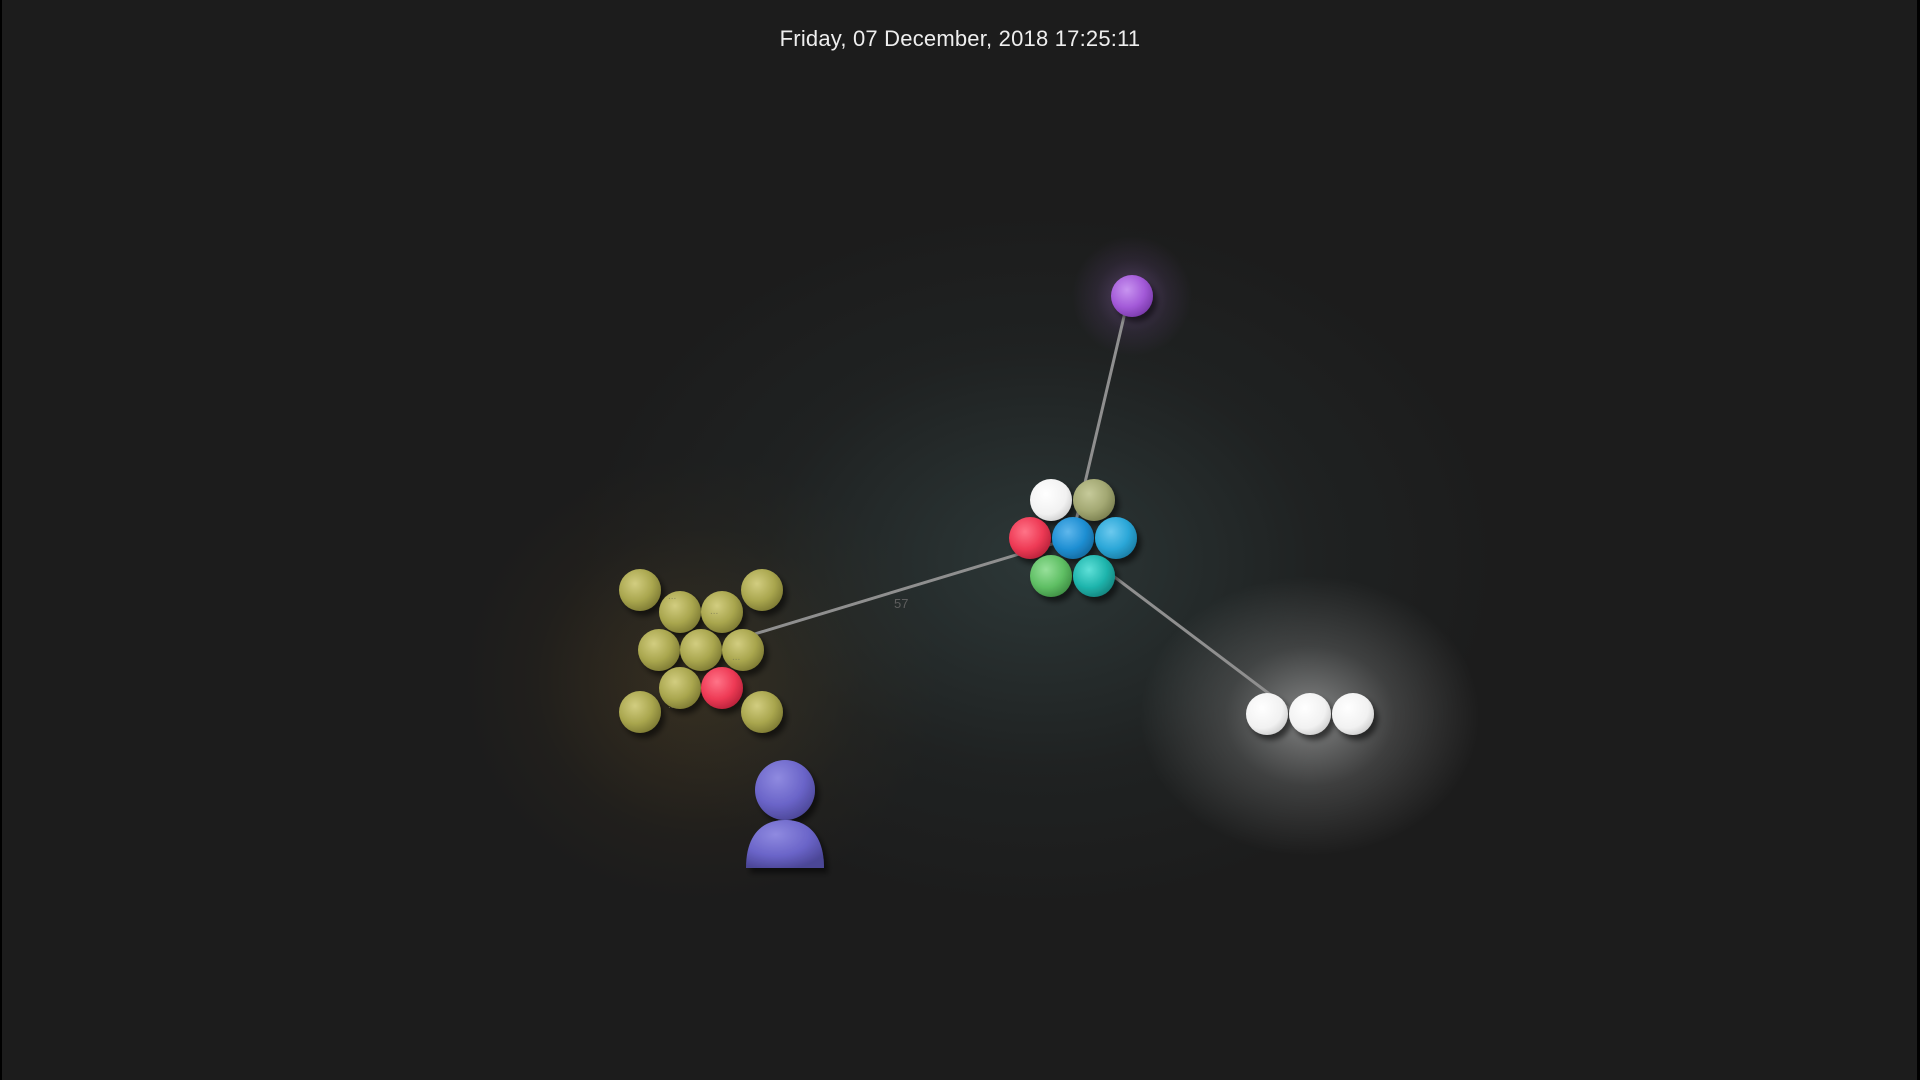  I want to click on person-head, so click(785, 790).